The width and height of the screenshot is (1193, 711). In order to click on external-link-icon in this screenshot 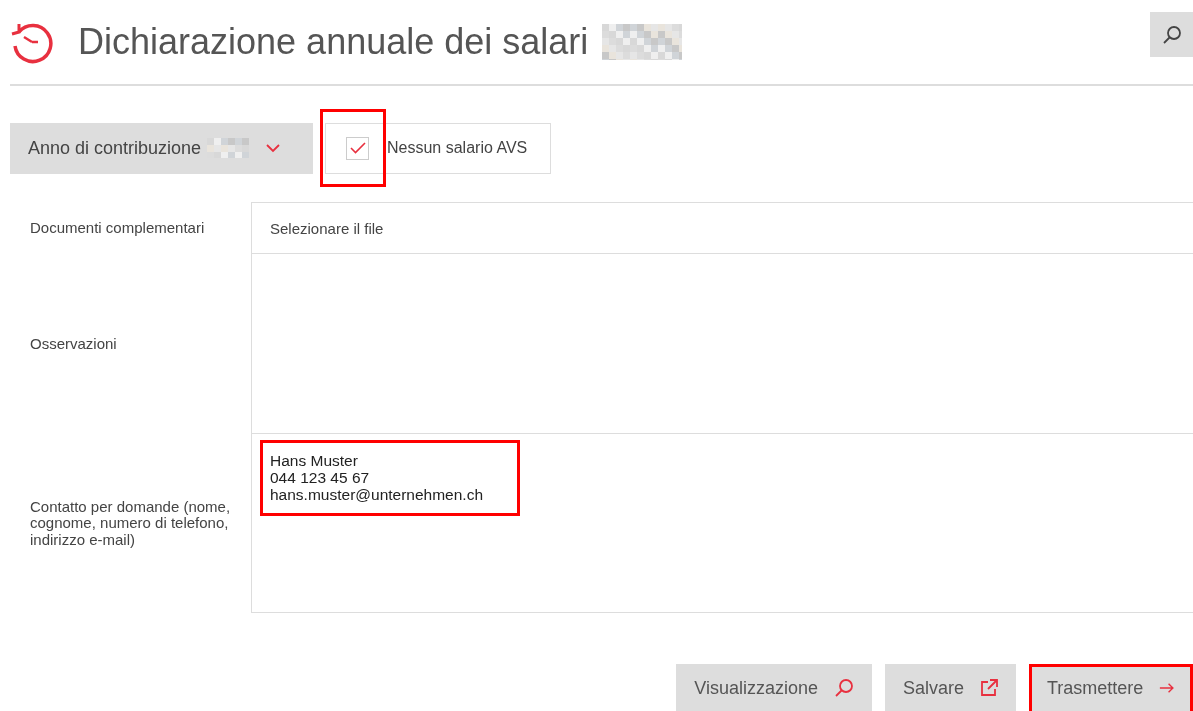, I will do `click(989, 688)`.